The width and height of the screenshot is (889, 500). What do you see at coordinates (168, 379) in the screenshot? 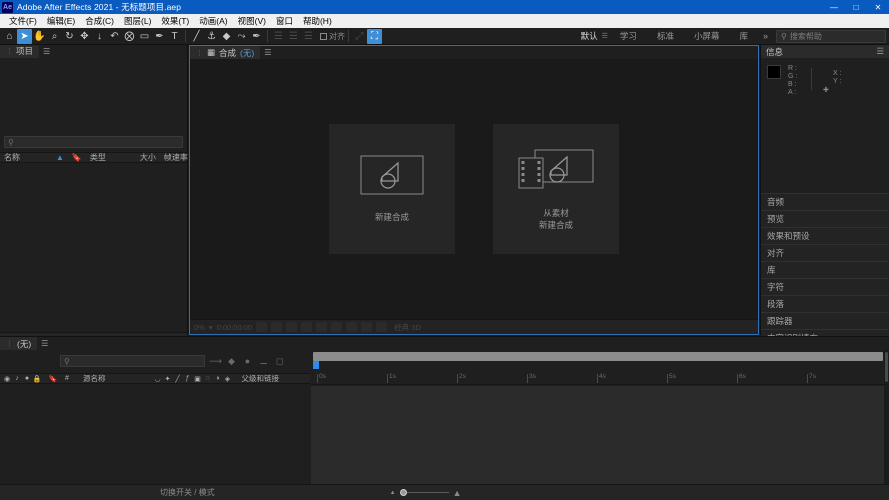
I see `collapse-transformations-icon: ✦` at bounding box center [168, 379].